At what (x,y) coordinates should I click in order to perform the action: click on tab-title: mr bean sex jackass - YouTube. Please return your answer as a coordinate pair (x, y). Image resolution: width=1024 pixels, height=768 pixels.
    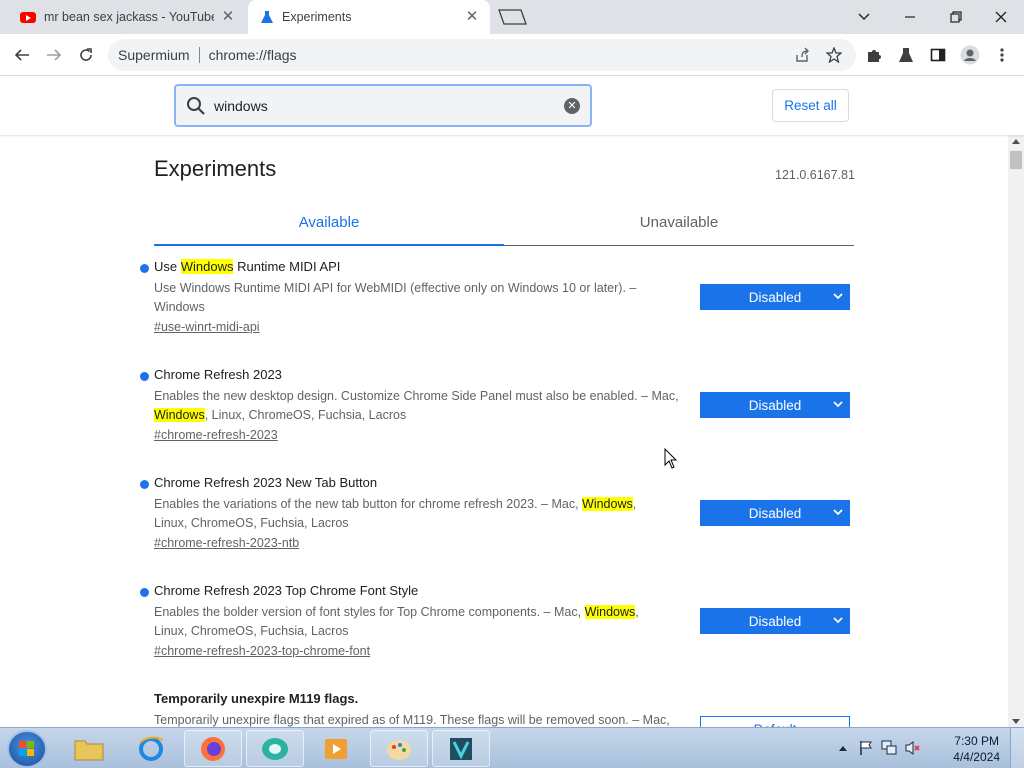
    Looking at the image, I should click on (129, 17).